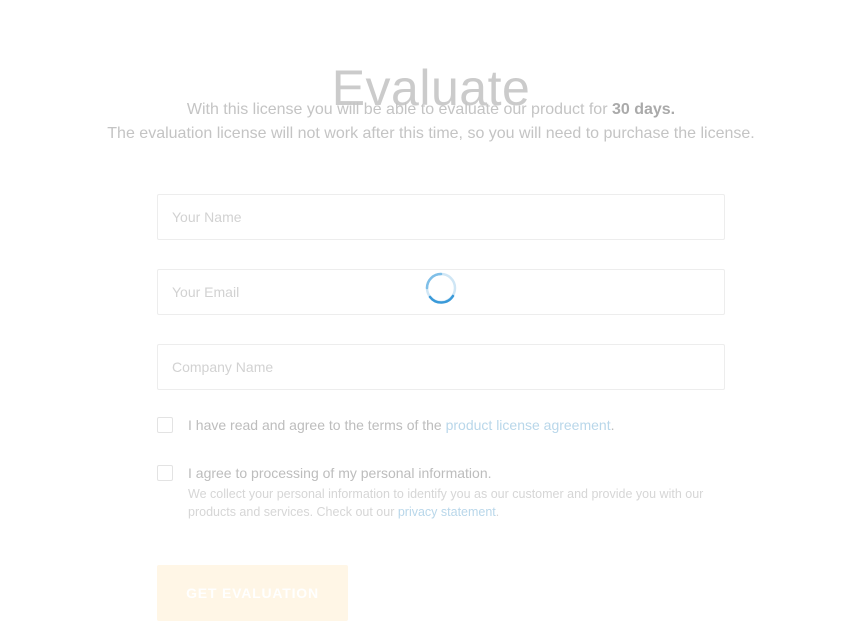  What do you see at coordinates (441, 217) in the screenshot?
I see `your-name-input` at bounding box center [441, 217].